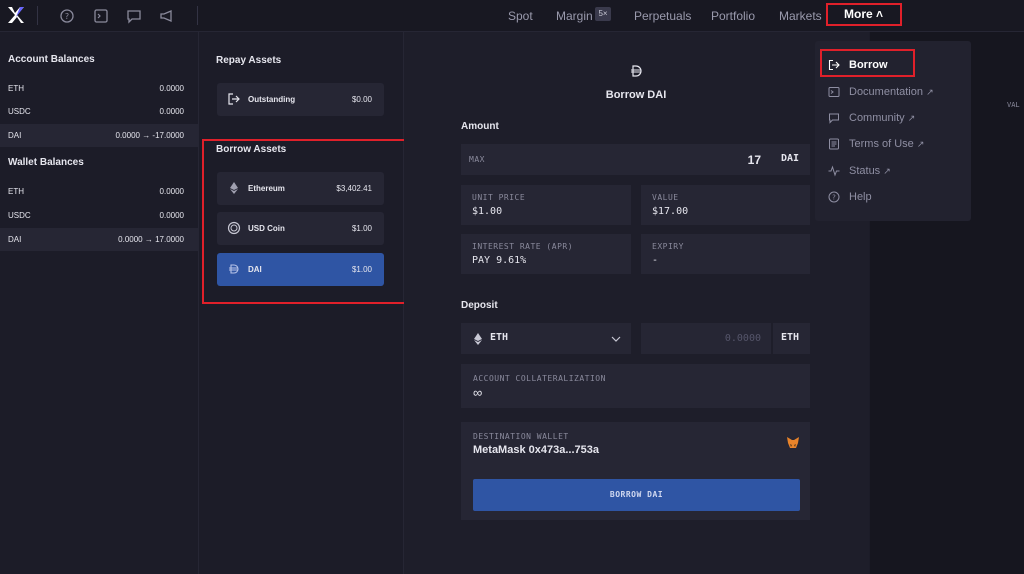 Image resolution: width=1024 pixels, height=574 pixels. What do you see at coordinates (499, 197) in the screenshot?
I see `unit-price-label: UNIT PRICE` at bounding box center [499, 197].